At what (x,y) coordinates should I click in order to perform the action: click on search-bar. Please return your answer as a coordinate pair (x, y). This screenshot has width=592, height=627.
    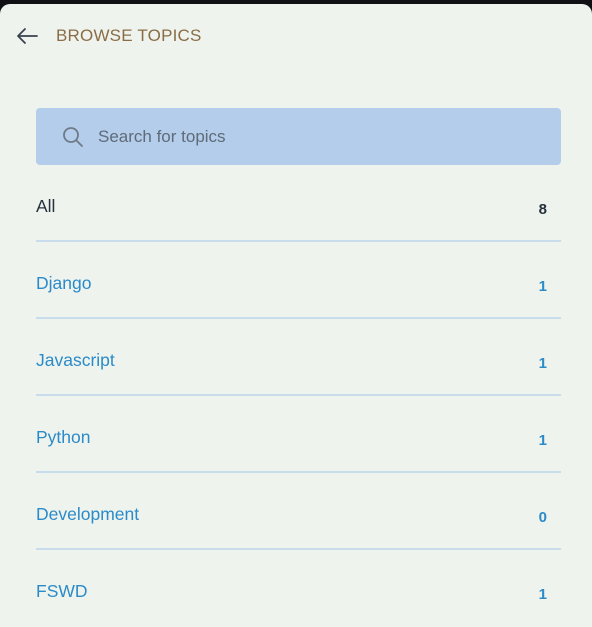
    Looking at the image, I should click on (298, 136).